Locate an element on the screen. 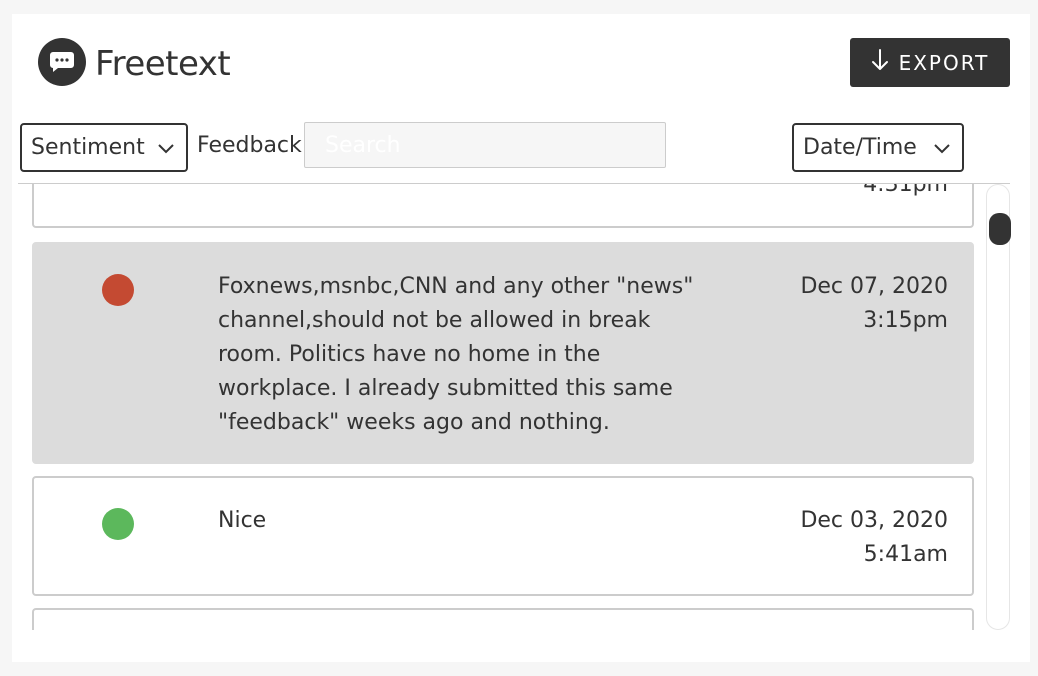 This screenshot has height=676, width=1038. row-datetime: Dec 07, 2020 3:15pm is located at coordinates (874, 304).